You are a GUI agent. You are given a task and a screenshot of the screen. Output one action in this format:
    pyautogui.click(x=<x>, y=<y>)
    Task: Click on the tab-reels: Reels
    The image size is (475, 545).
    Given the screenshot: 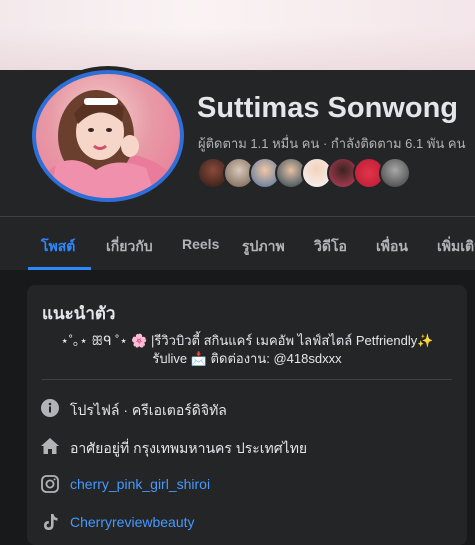 What is the action you would take?
    pyautogui.click(x=200, y=244)
    